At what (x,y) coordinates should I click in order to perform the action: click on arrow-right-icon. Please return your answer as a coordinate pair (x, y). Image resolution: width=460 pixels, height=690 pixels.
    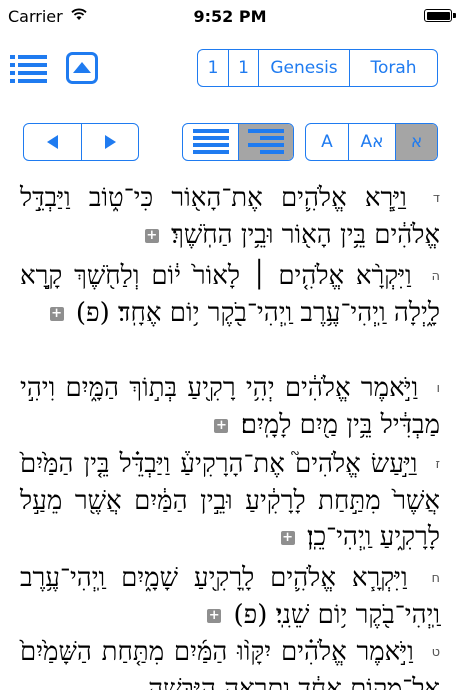
    Looking at the image, I should click on (110, 142).